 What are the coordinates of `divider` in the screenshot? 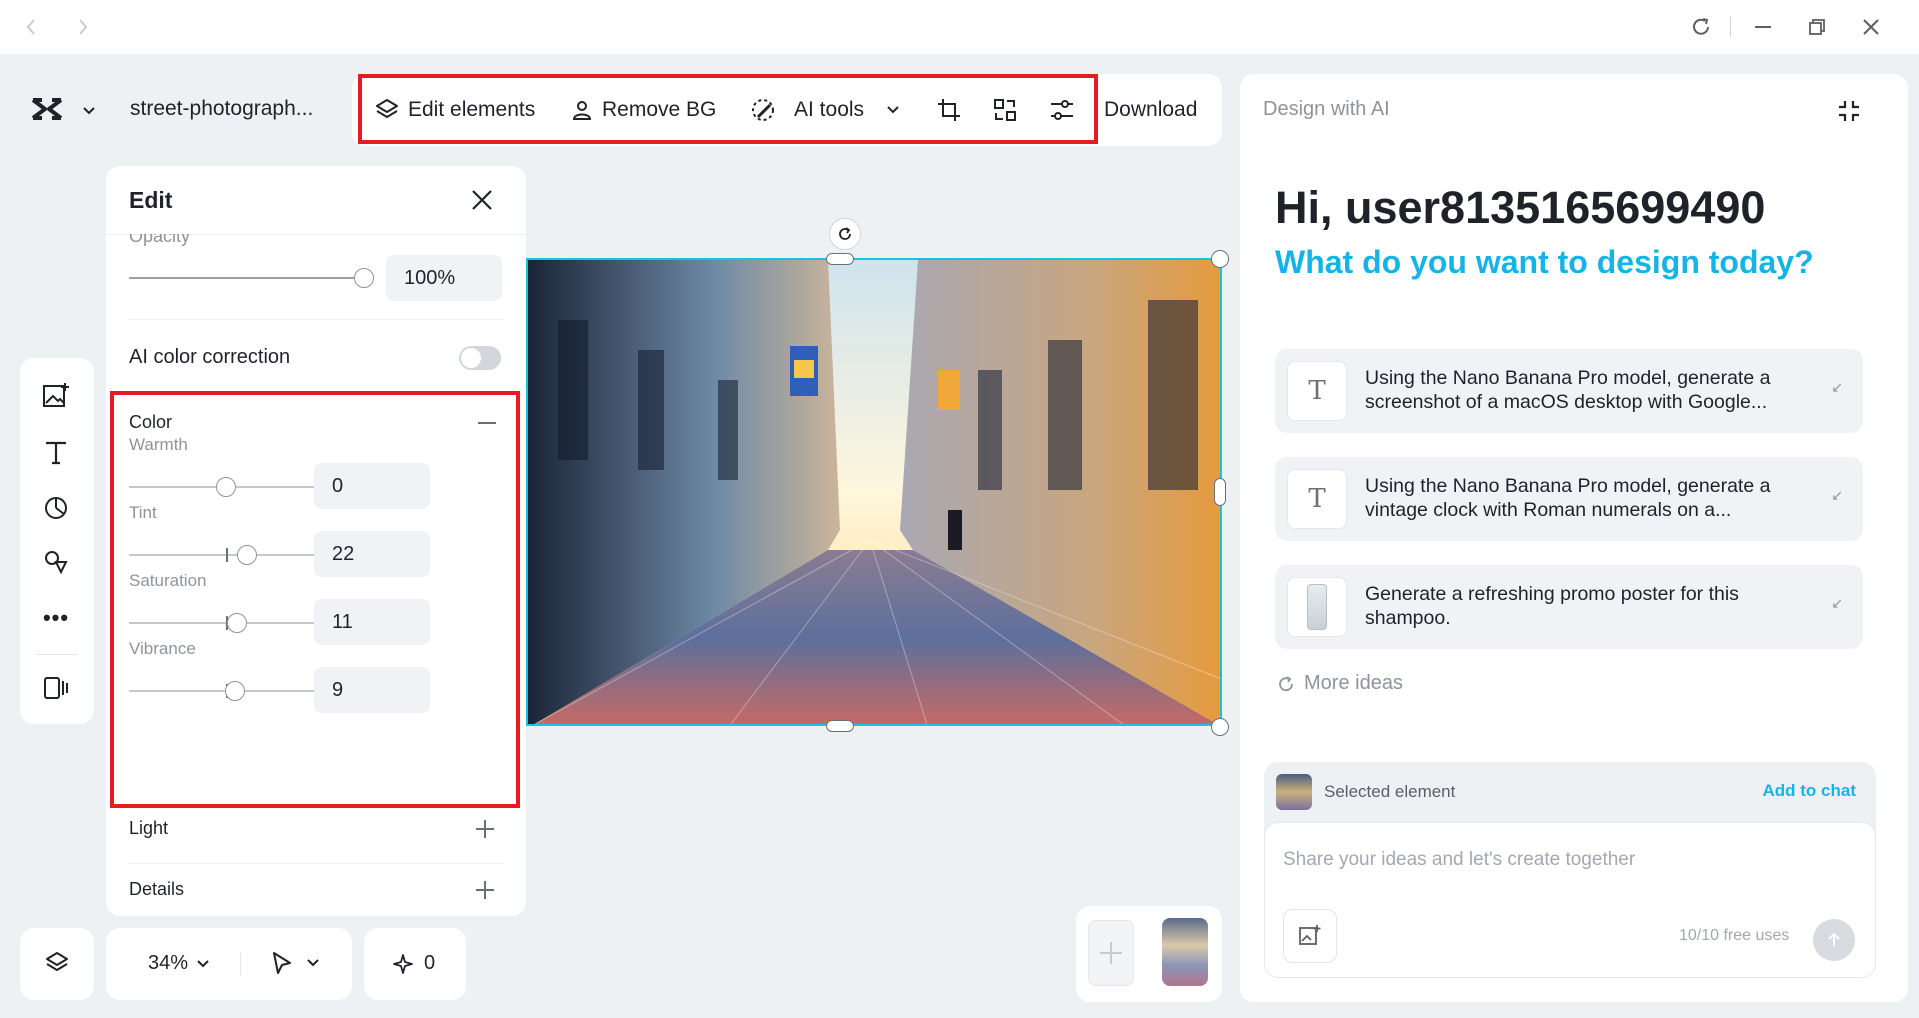 It's located at (316, 319).